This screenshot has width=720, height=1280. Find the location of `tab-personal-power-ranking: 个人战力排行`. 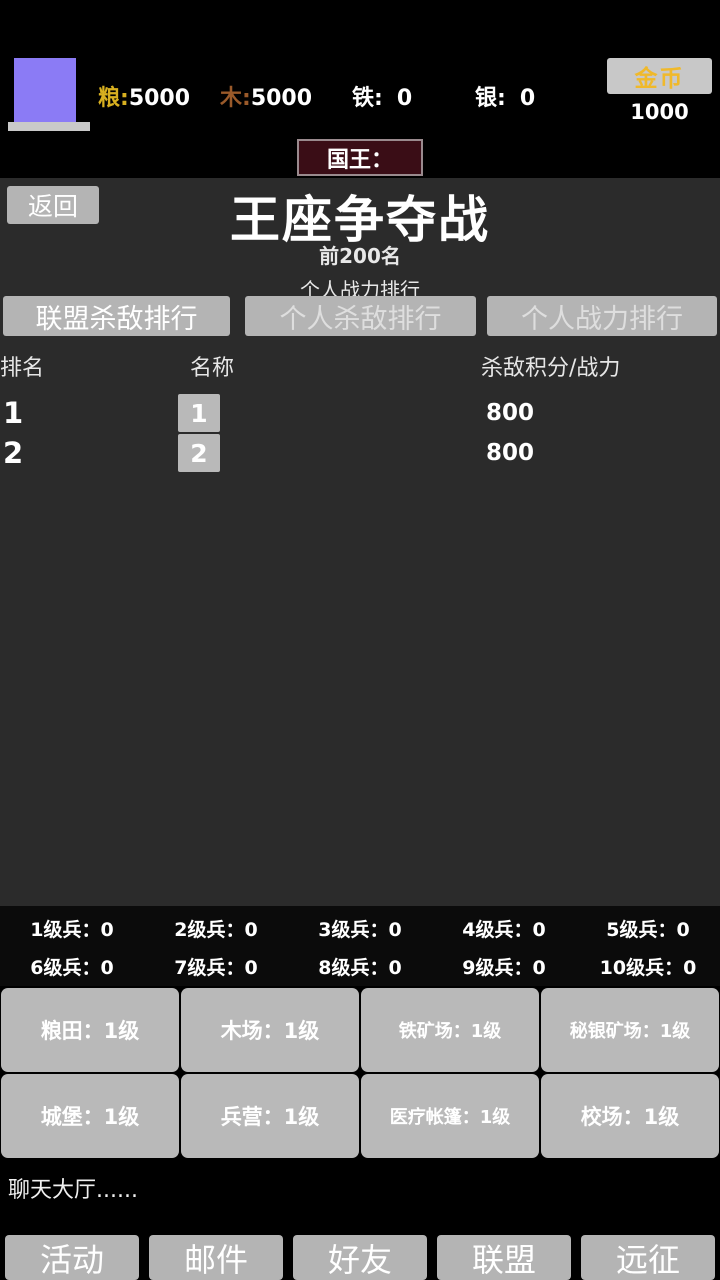

tab-personal-power-ranking: 个人战力排行 is located at coordinates (602, 316).